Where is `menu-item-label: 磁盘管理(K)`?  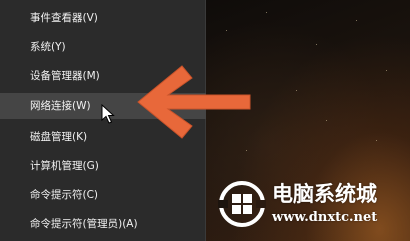
menu-item-label: 磁盘管理(K) is located at coordinates (59, 137).